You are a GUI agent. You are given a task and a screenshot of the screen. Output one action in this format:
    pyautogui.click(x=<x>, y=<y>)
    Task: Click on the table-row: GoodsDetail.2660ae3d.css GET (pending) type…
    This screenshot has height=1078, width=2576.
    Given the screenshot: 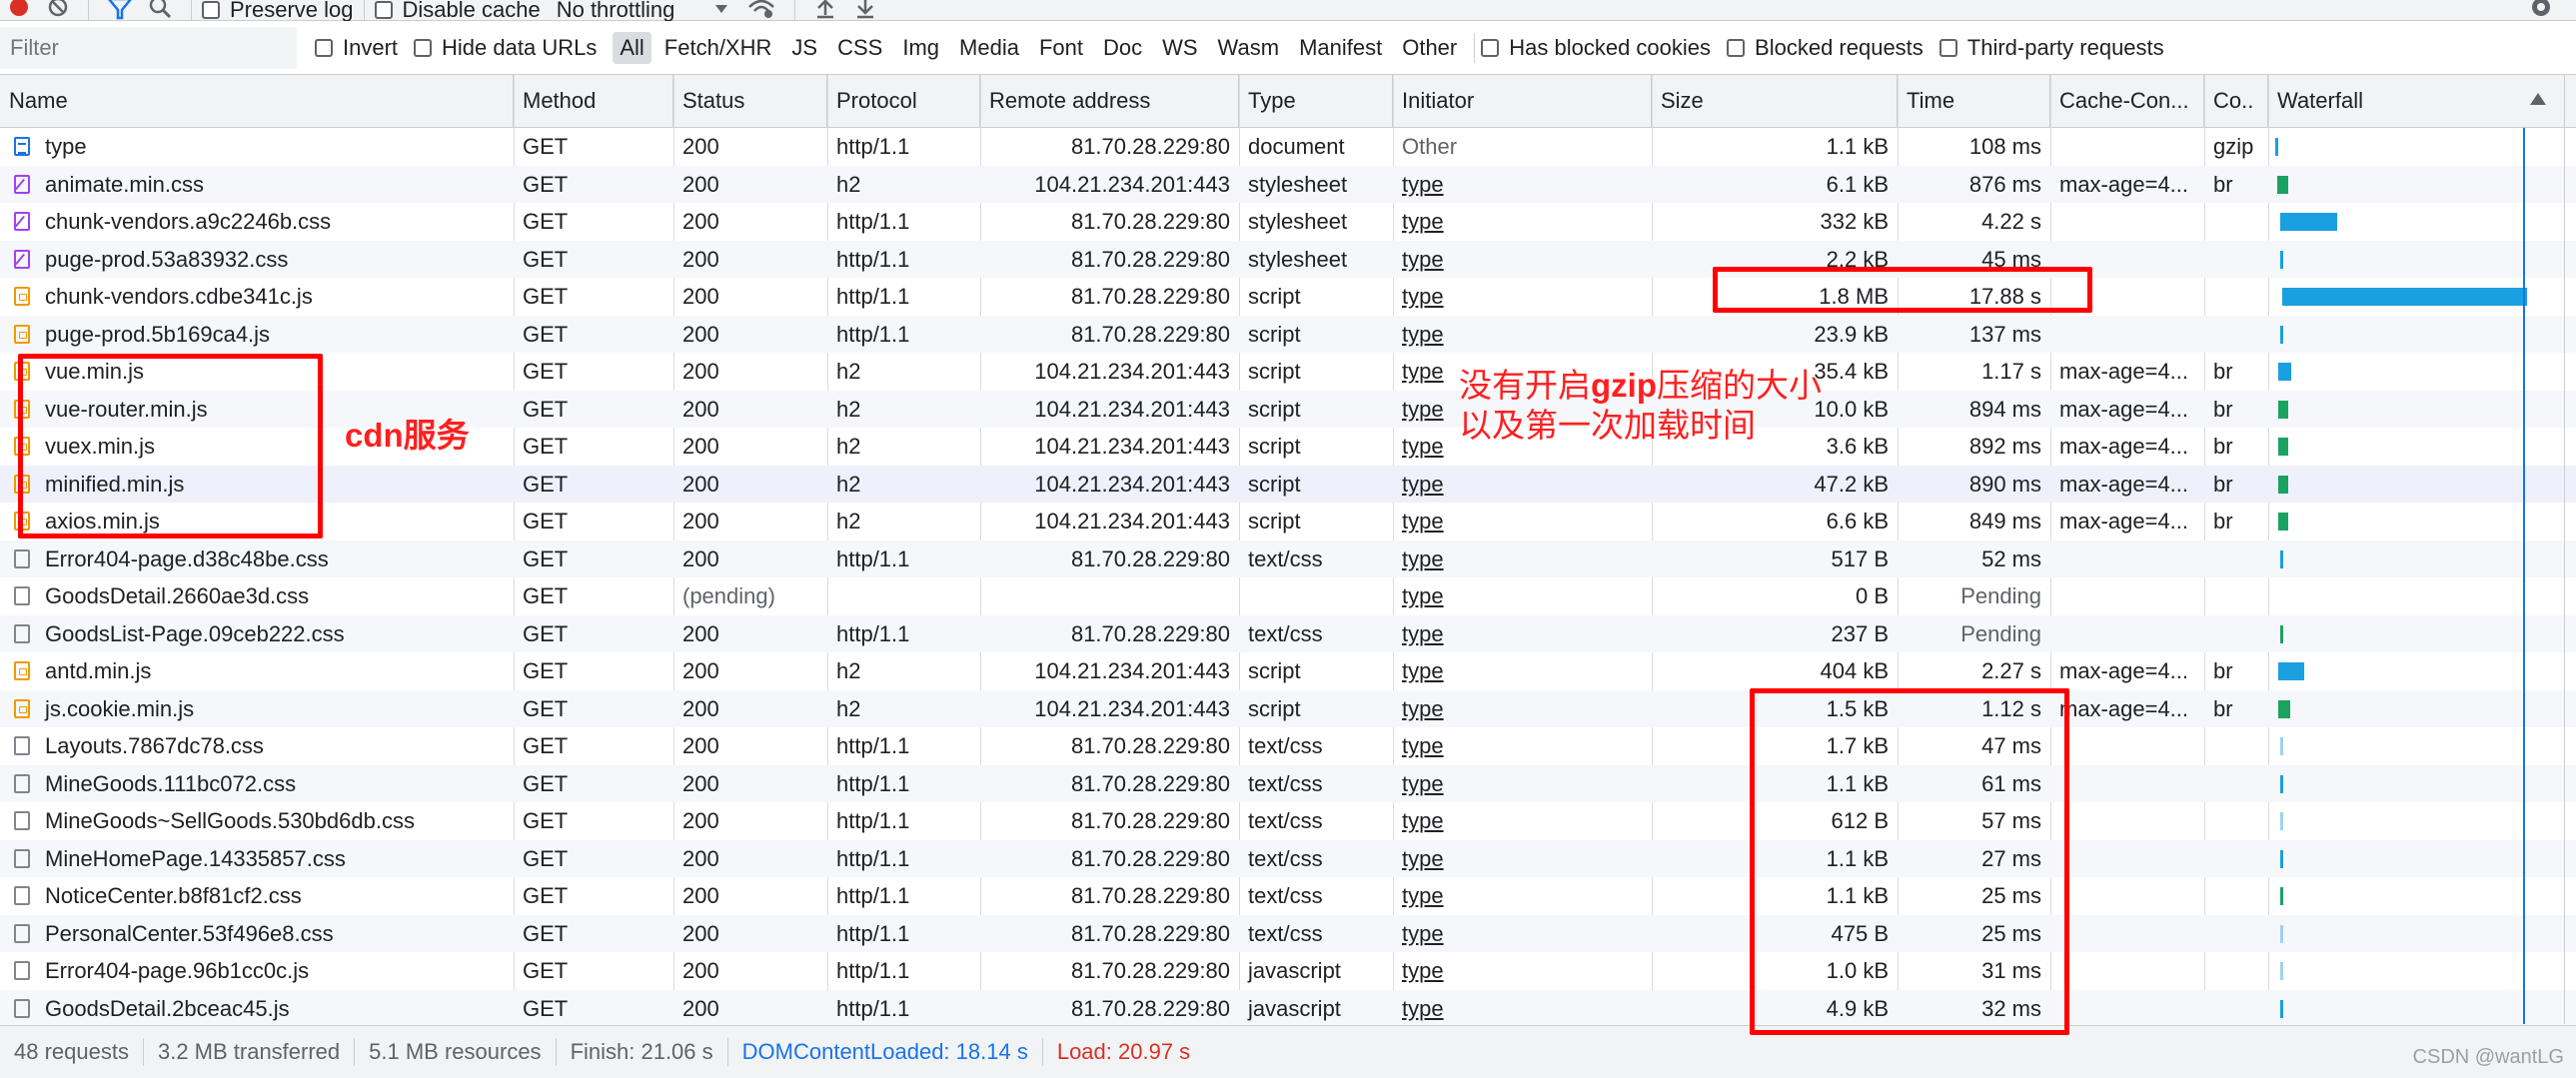 What is the action you would take?
    pyautogui.click(x=1288, y=596)
    